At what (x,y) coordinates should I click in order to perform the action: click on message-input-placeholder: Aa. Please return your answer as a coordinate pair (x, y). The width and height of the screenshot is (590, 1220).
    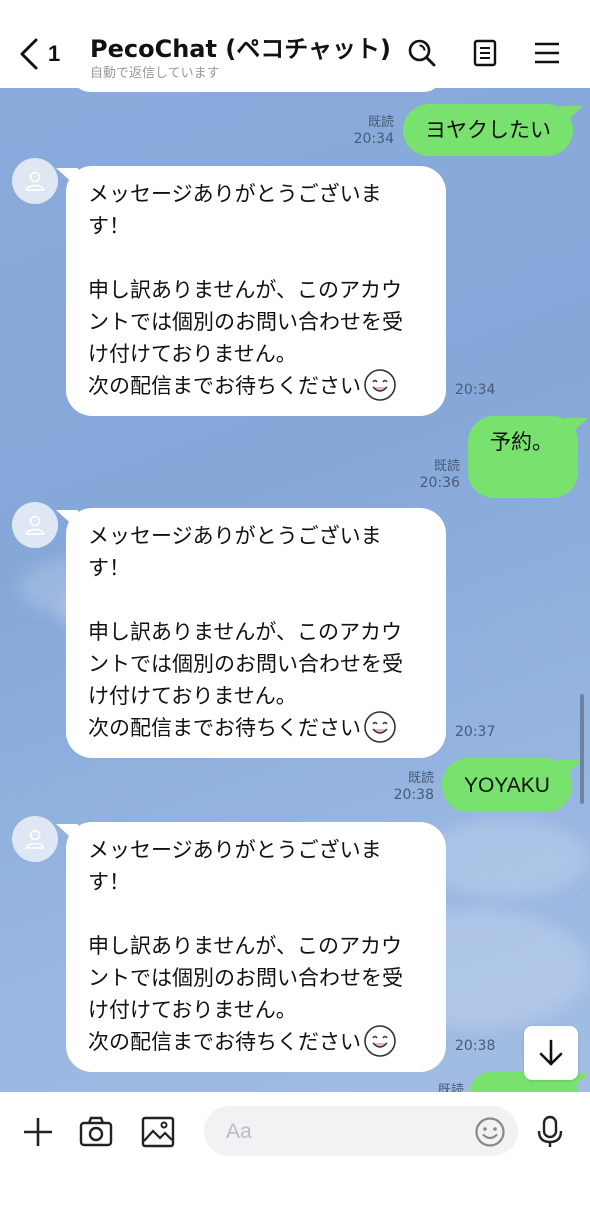
    Looking at the image, I should click on (239, 1131).